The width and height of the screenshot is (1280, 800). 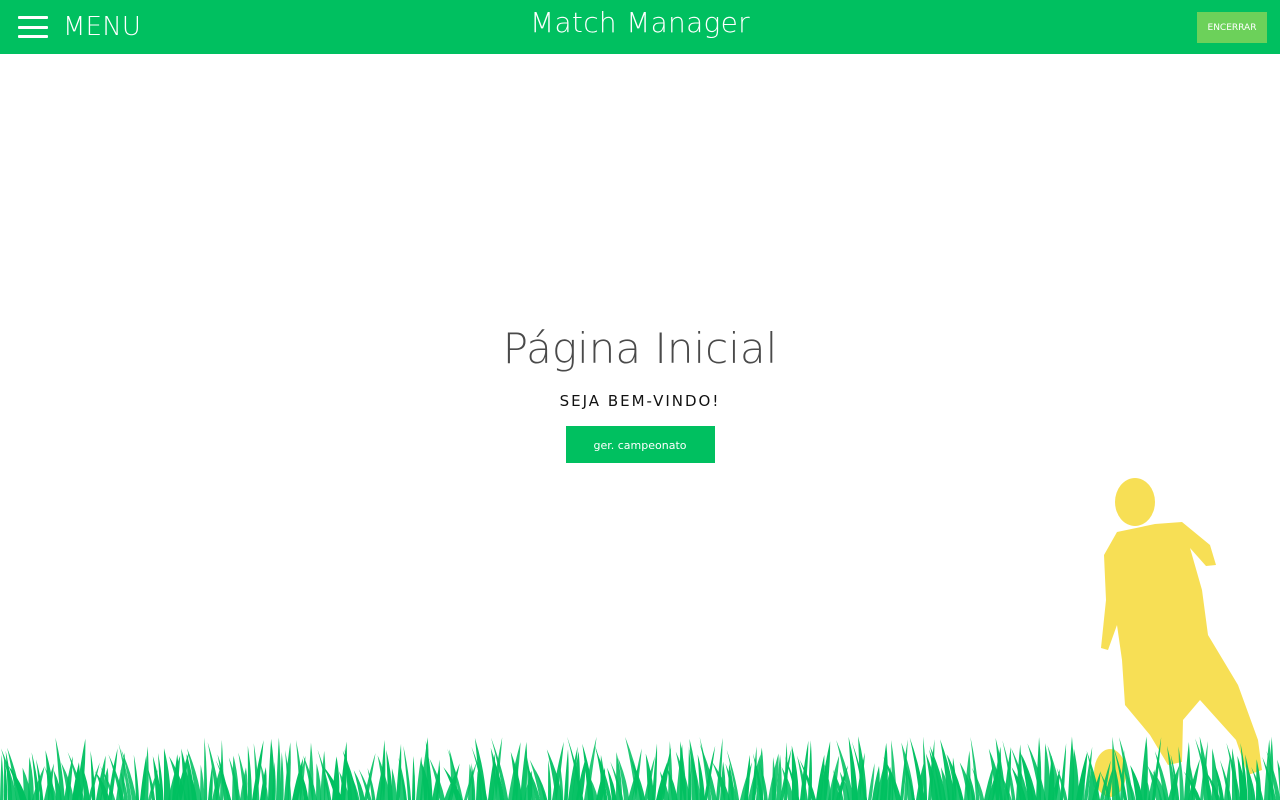 What do you see at coordinates (640, 768) in the screenshot?
I see `grass-decoration` at bounding box center [640, 768].